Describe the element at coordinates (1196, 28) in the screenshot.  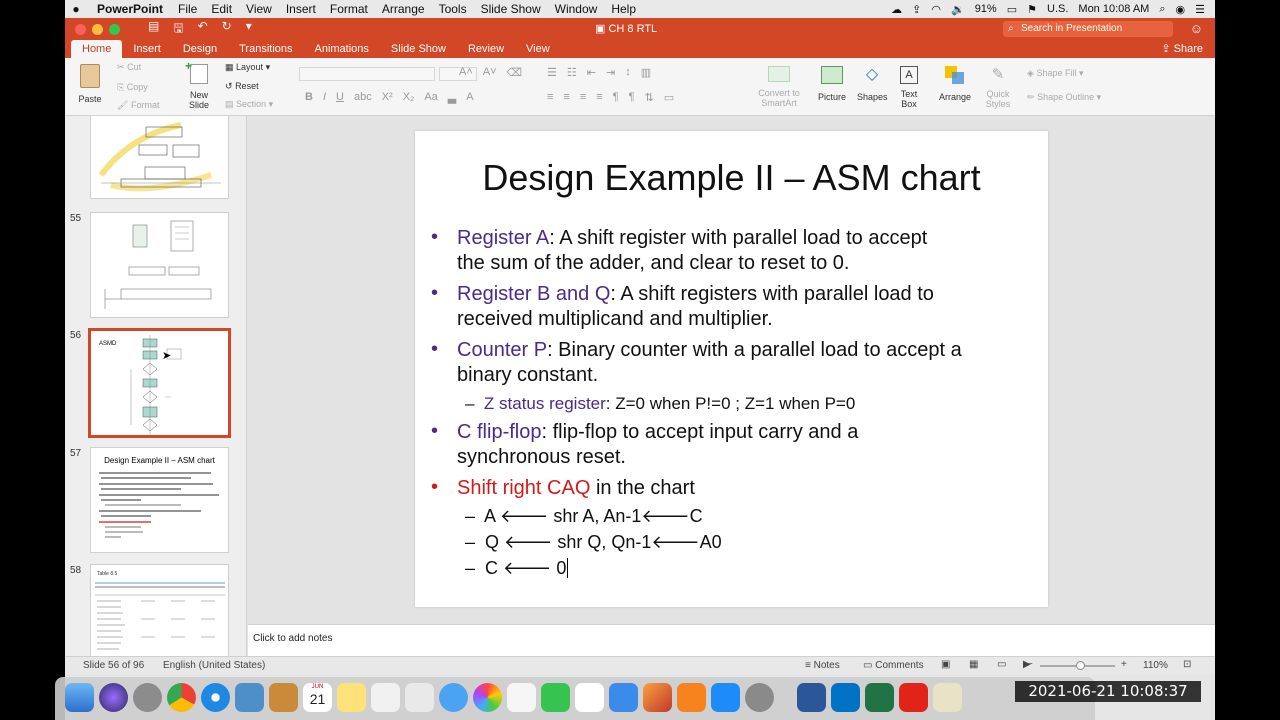
I see `feedback-icon: ☺` at that location.